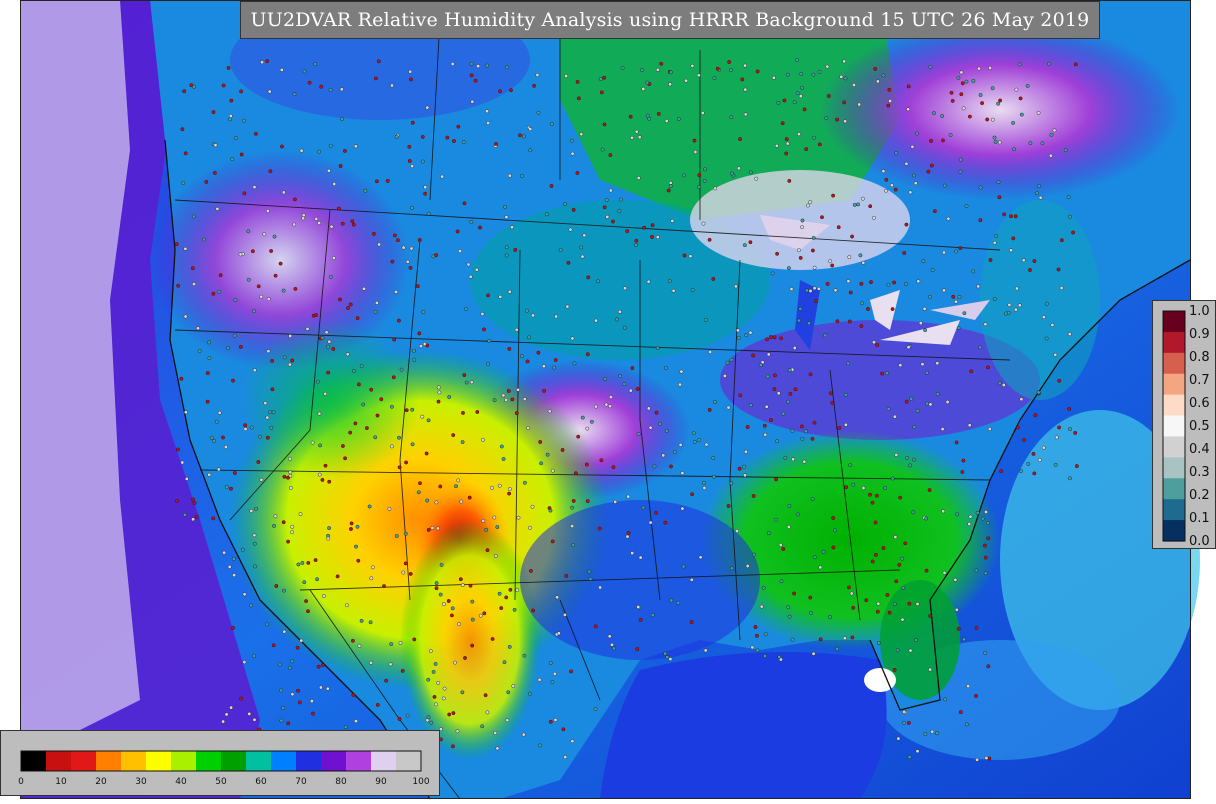  Describe the element at coordinates (141, 782) in the screenshot. I see `rh-colorbar-tick-label: 30` at that location.